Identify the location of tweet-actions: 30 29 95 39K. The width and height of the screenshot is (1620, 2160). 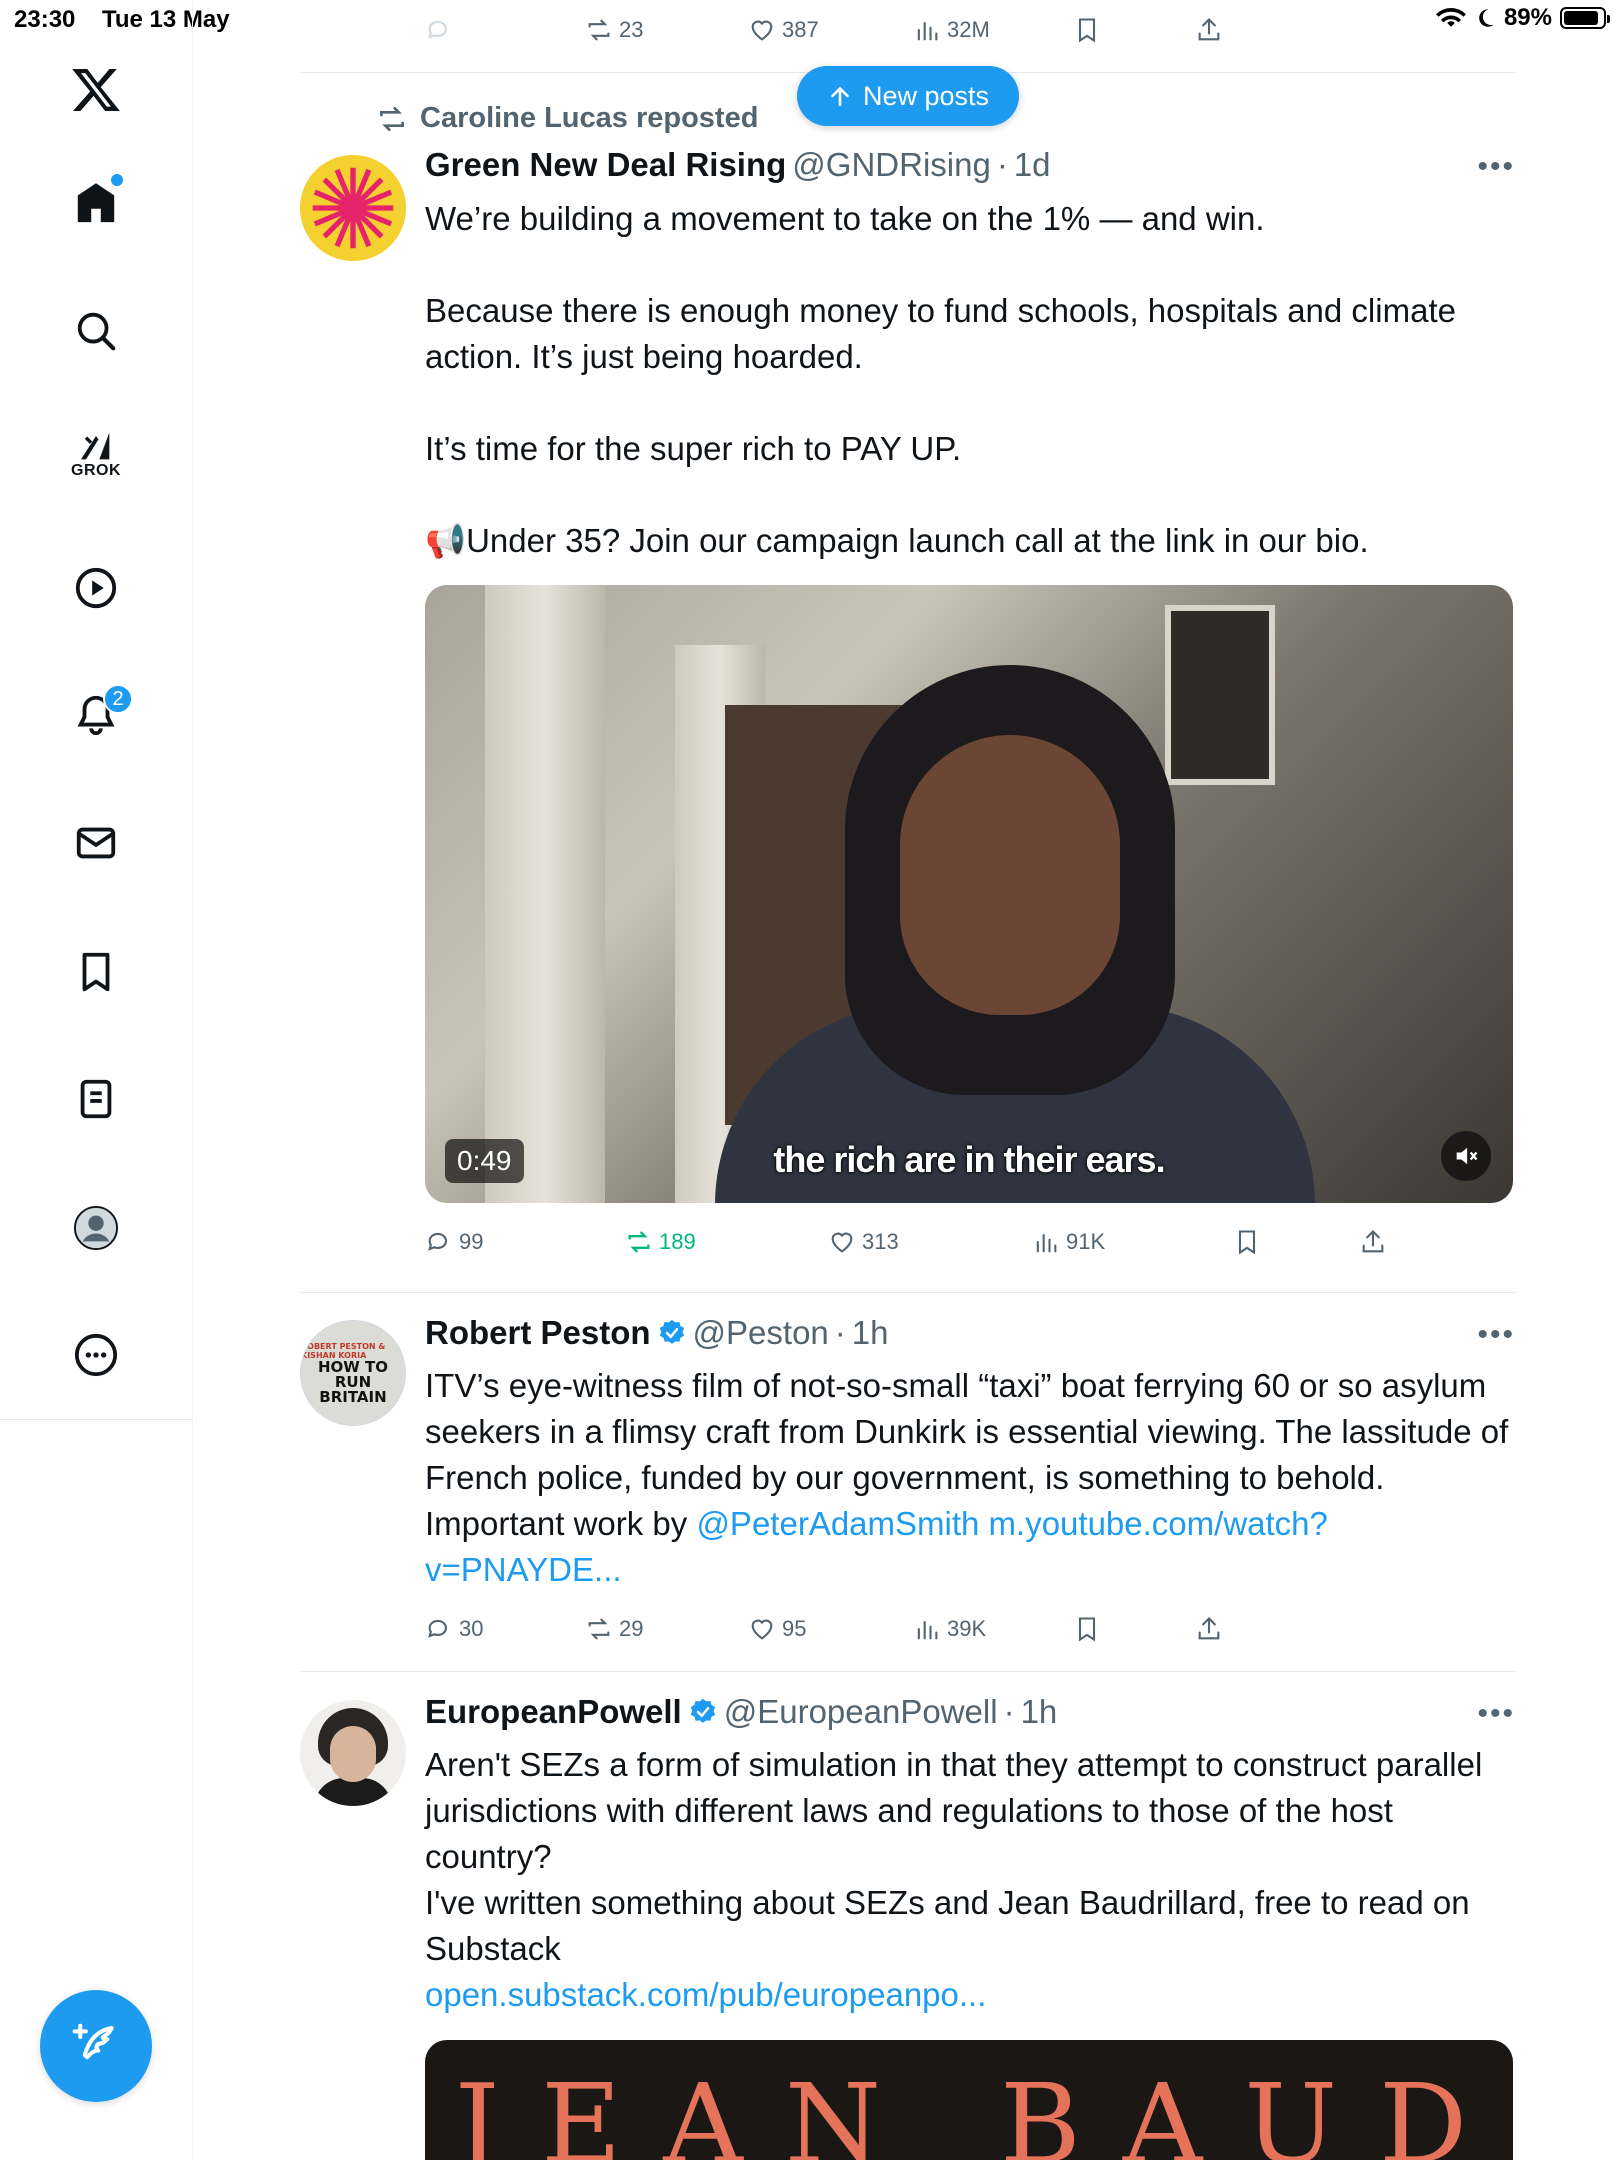
(810, 1629).